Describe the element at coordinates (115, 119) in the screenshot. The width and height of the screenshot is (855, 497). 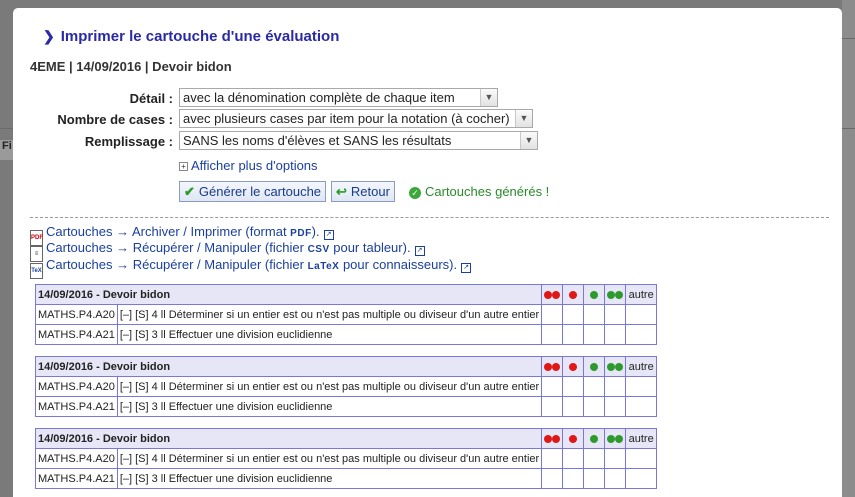
I see `nb-cases-label: Nombre de cases :` at that location.